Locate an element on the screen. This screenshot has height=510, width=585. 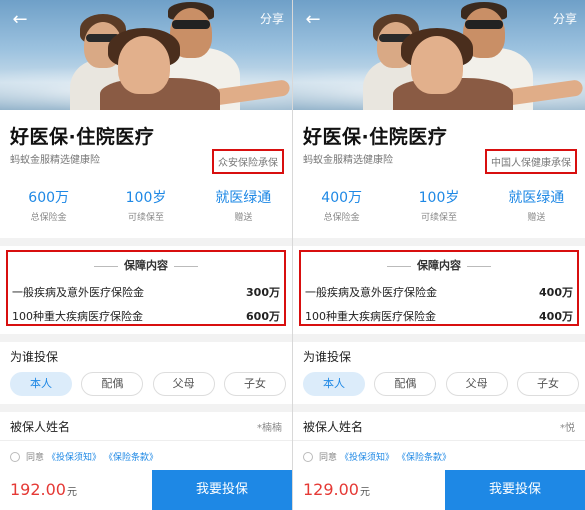
stat-value: 600万 is located at coordinates (49, 198).